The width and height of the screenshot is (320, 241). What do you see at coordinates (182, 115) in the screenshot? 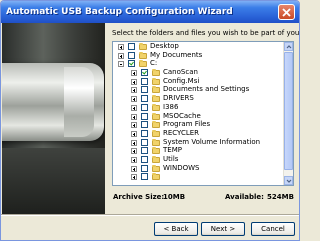
I see `tree-item-label: MSOCache` at bounding box center [182, 115].